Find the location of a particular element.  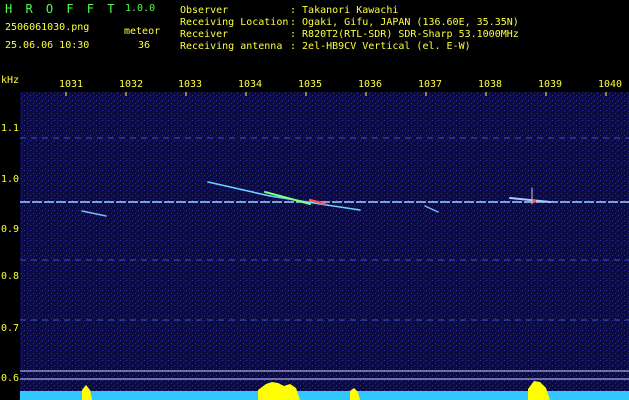

y-tick-label: 0.8 is located at coordinates (10, 276).